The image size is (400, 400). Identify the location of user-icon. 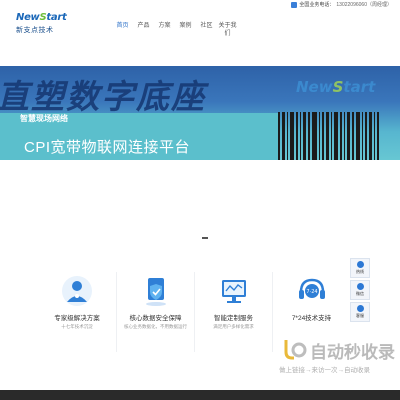
(360, 308).